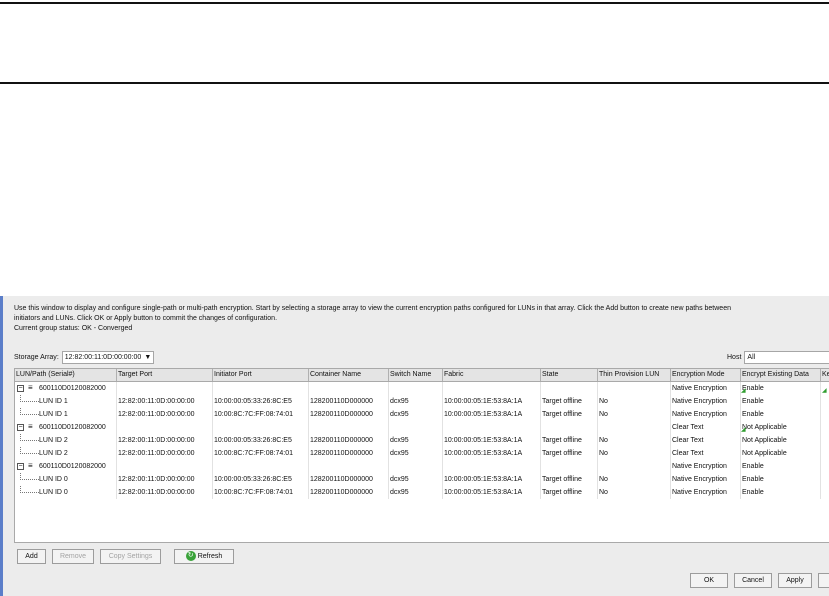  Describe the element at coordinates (781, 388) in the screenshot. I see `table-cell: Enable ◢` at that location.